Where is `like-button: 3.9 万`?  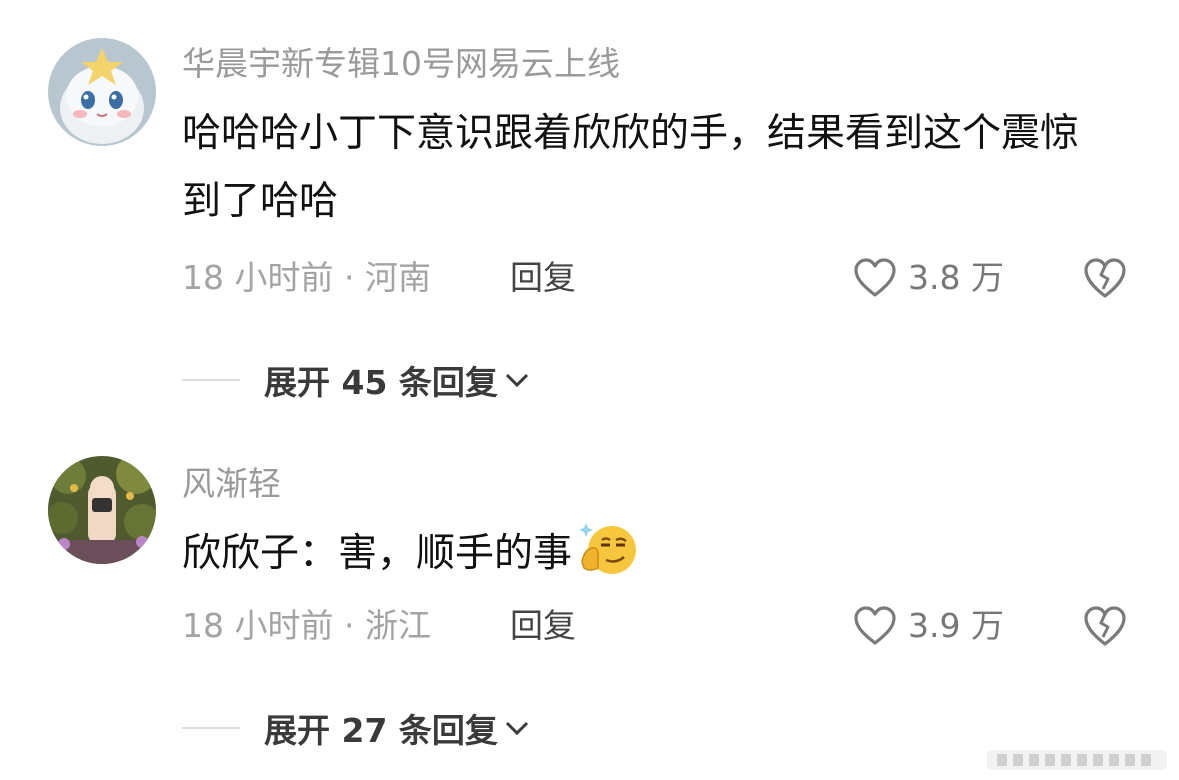 like-button: 3.9 万 is located at coordinates (928, 626).